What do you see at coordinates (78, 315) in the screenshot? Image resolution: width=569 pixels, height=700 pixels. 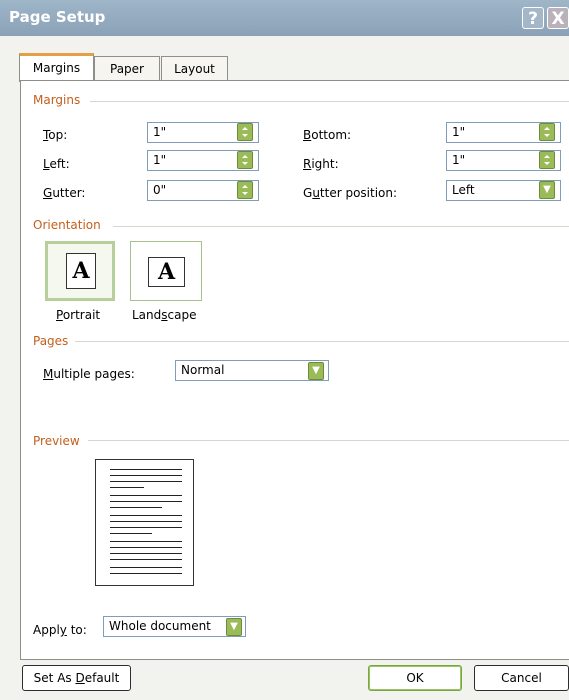 I see `portrait-label: Portrait` at bounding box center [78, 315].